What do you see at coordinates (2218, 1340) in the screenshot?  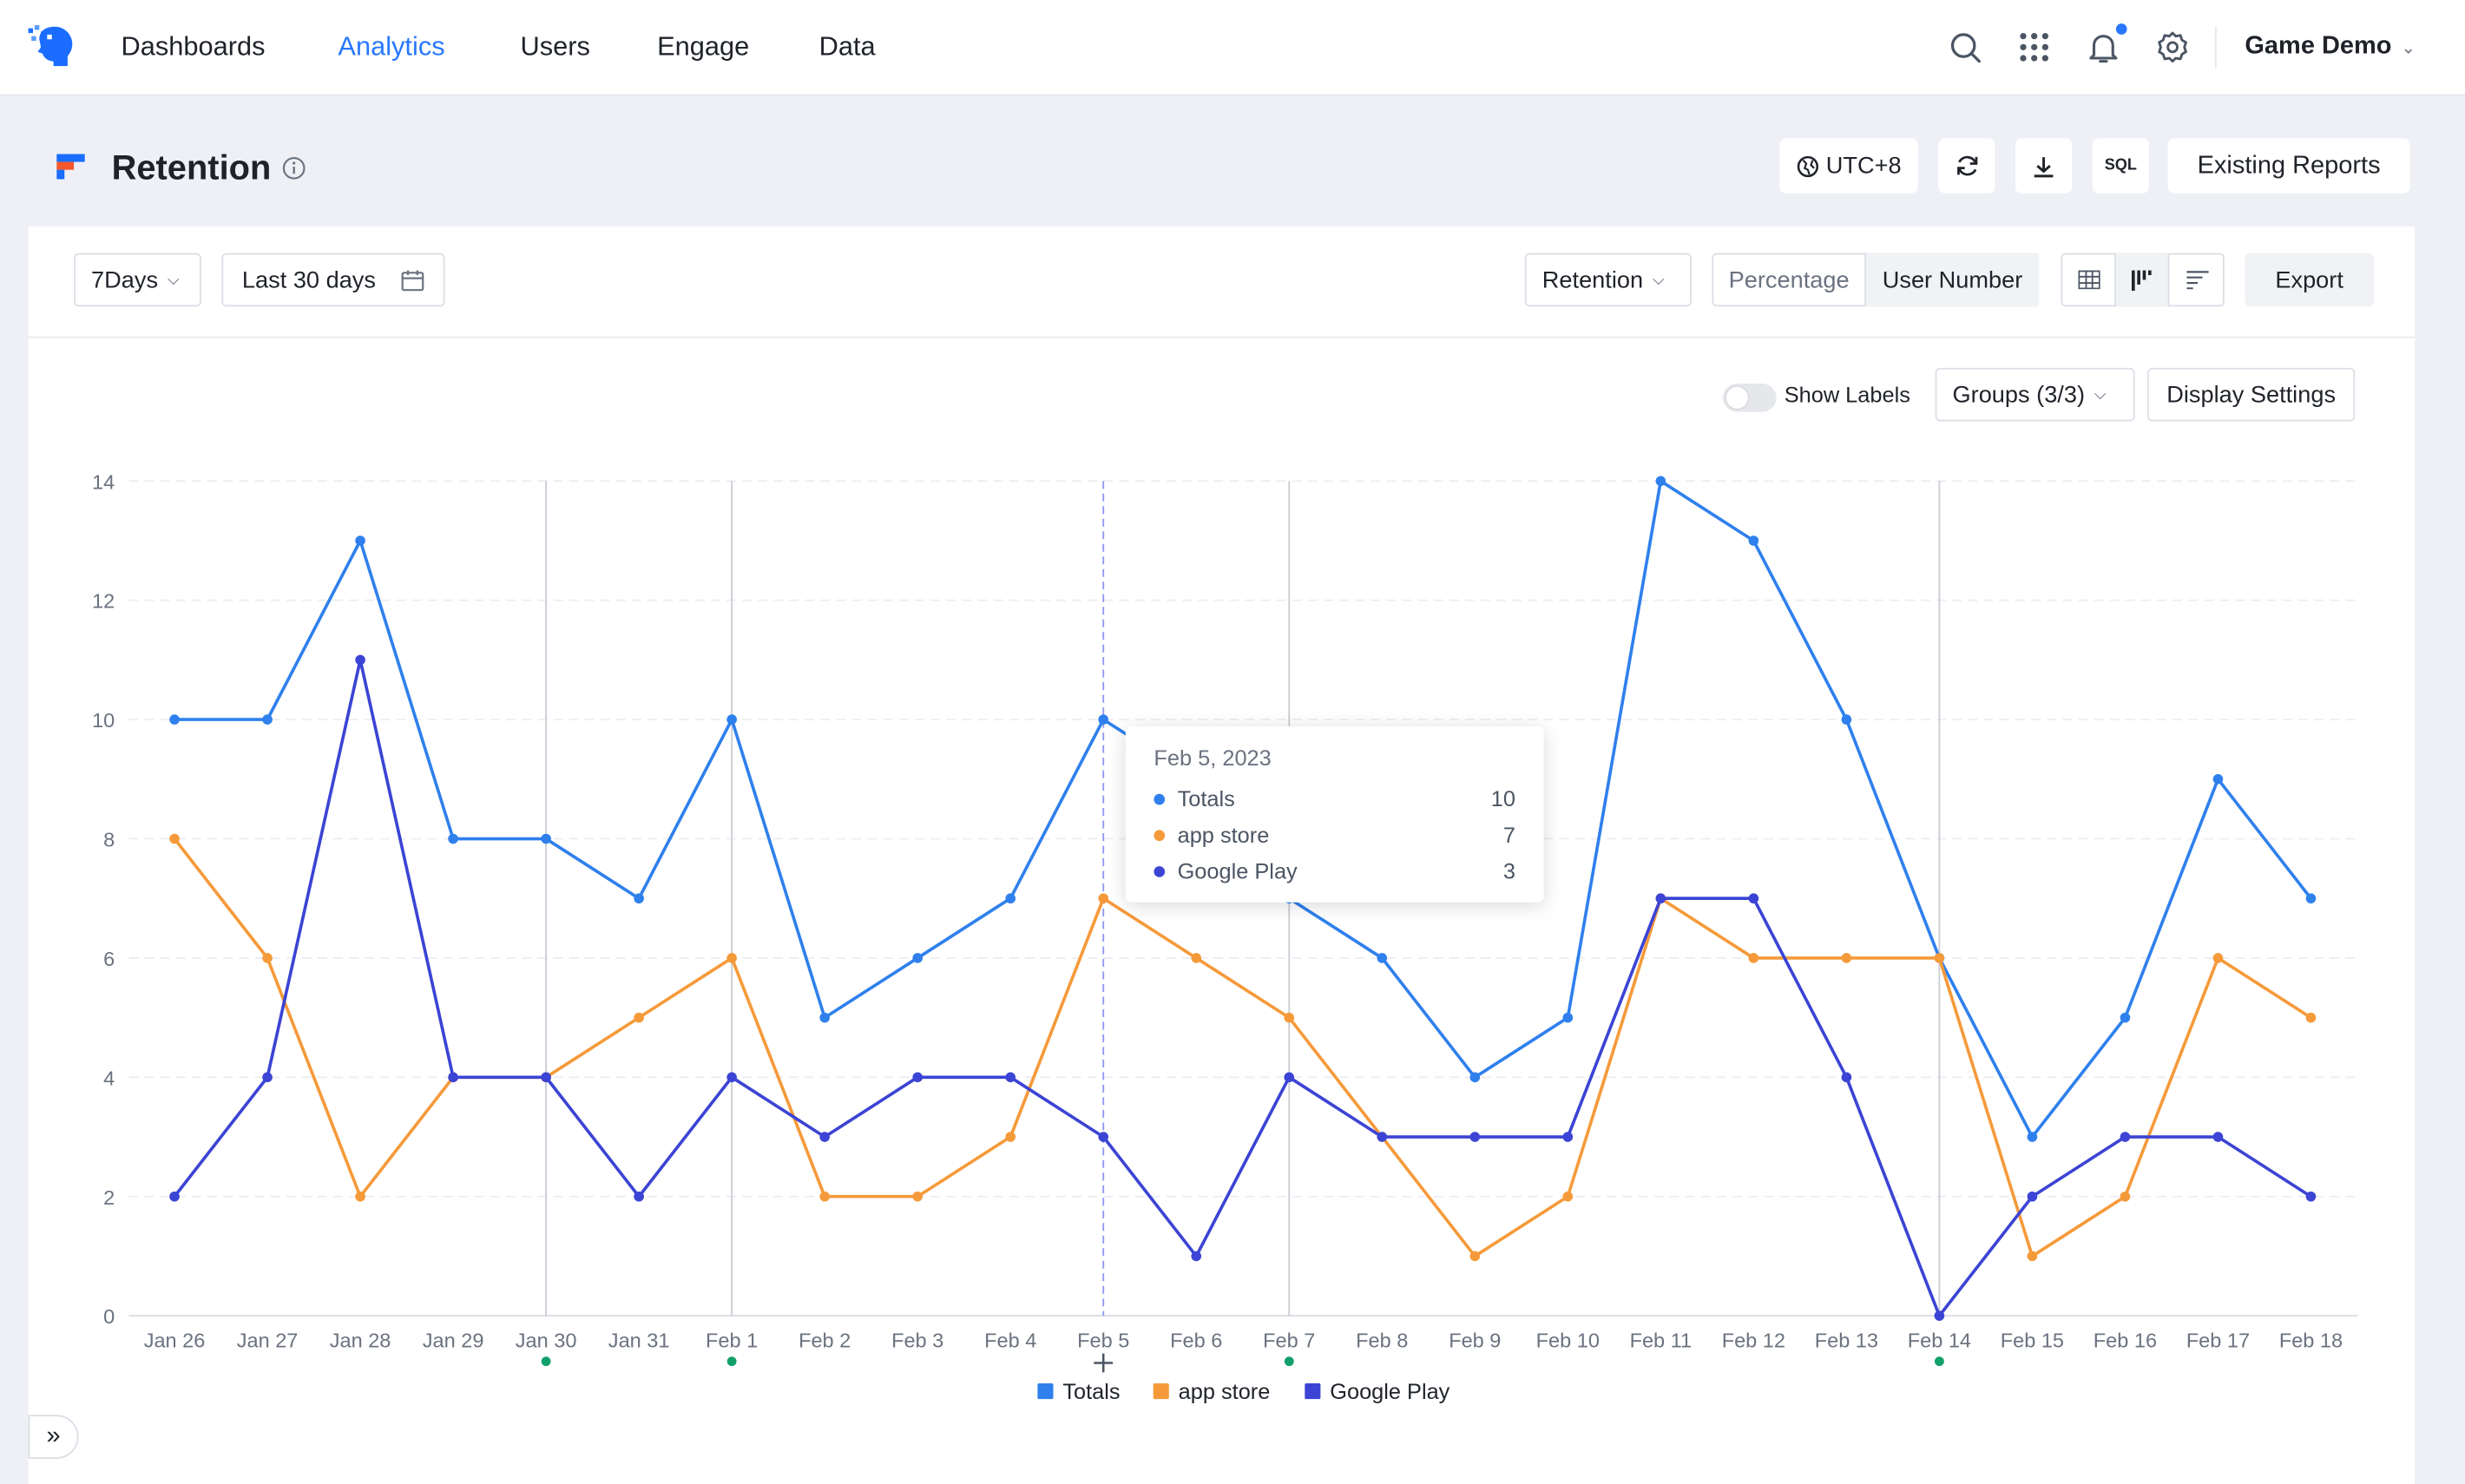 I see `x-tick-label: Feb 17` at bounding box center [2218, 1340].